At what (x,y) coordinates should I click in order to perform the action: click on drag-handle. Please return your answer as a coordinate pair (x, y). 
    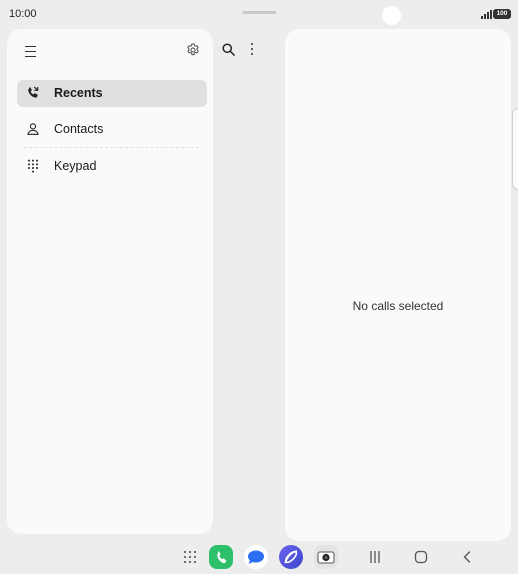
    Looking at the image, I should click on (259, 12).